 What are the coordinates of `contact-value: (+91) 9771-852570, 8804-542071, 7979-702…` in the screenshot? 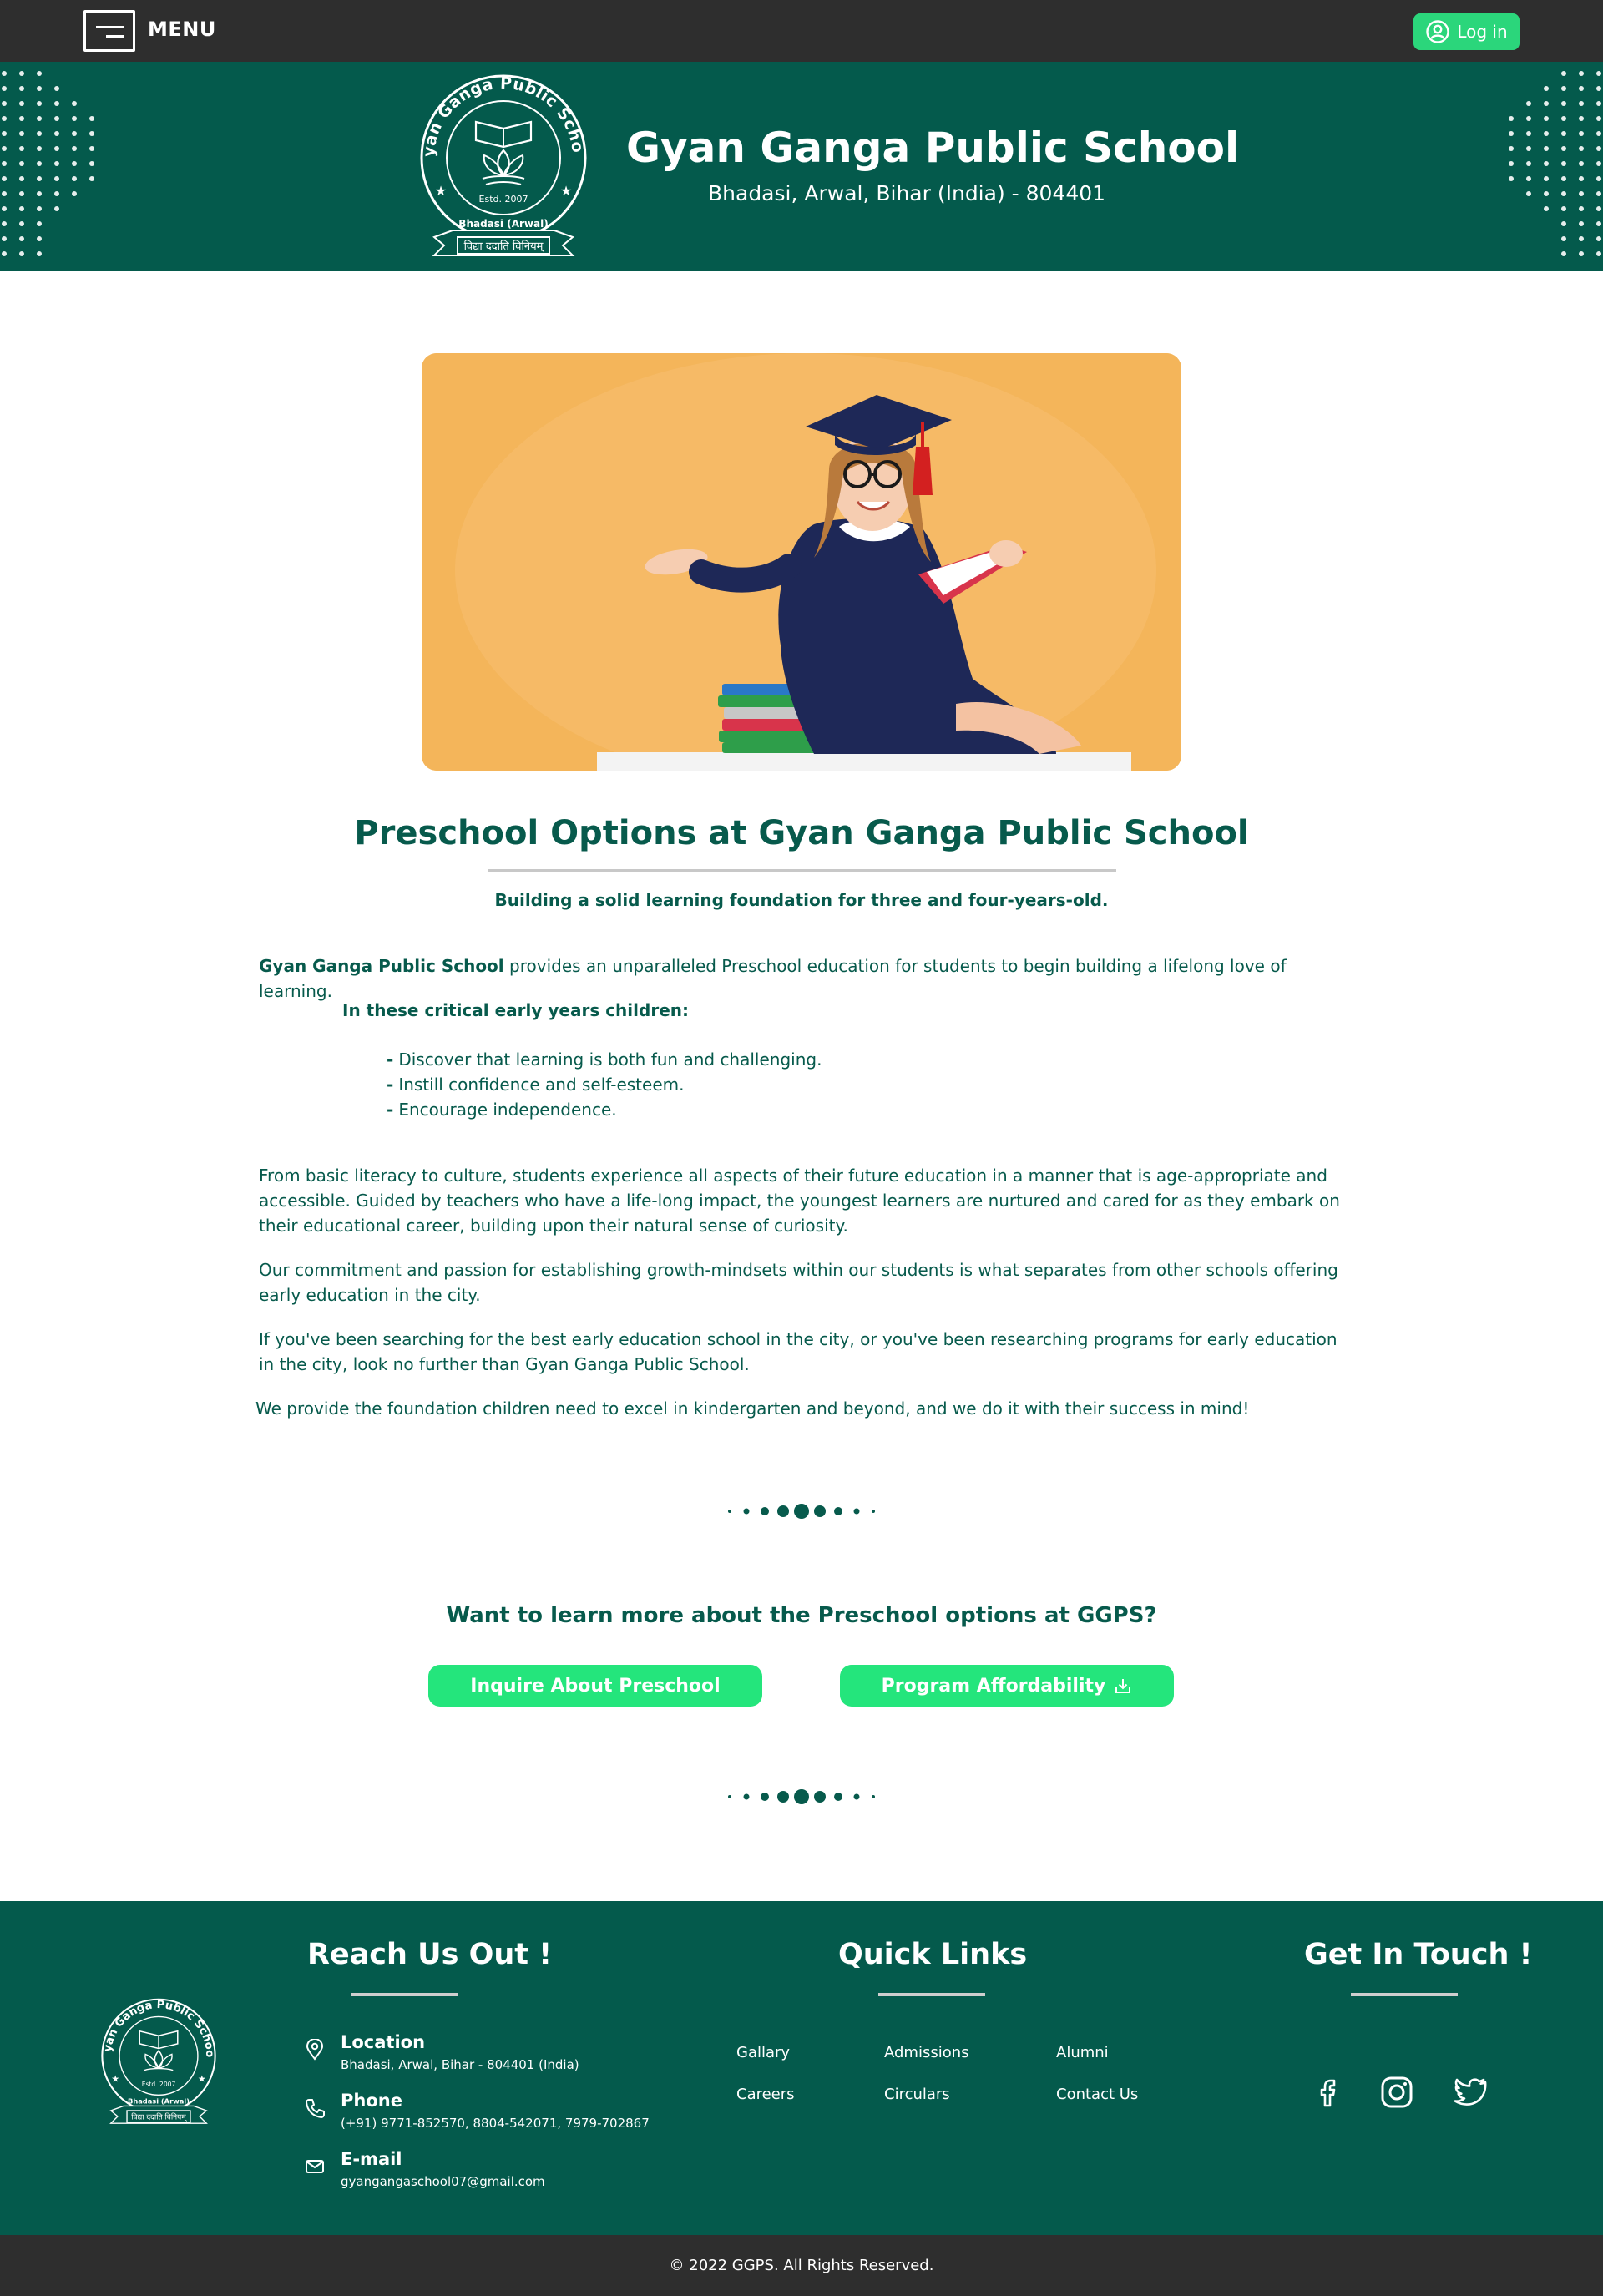 It's located at (495, 2123).